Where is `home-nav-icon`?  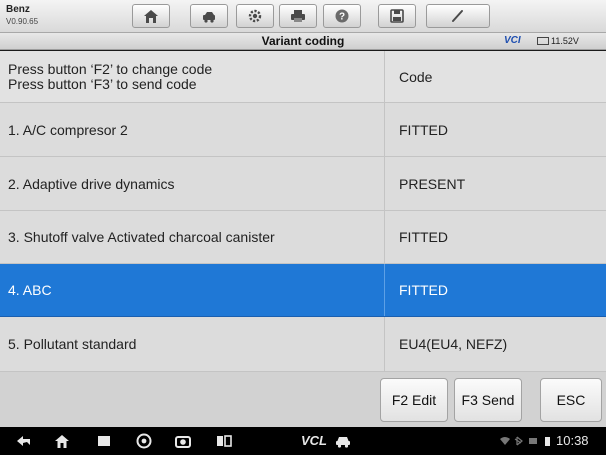 home-nav-icon is located at coordinates (62, 441).